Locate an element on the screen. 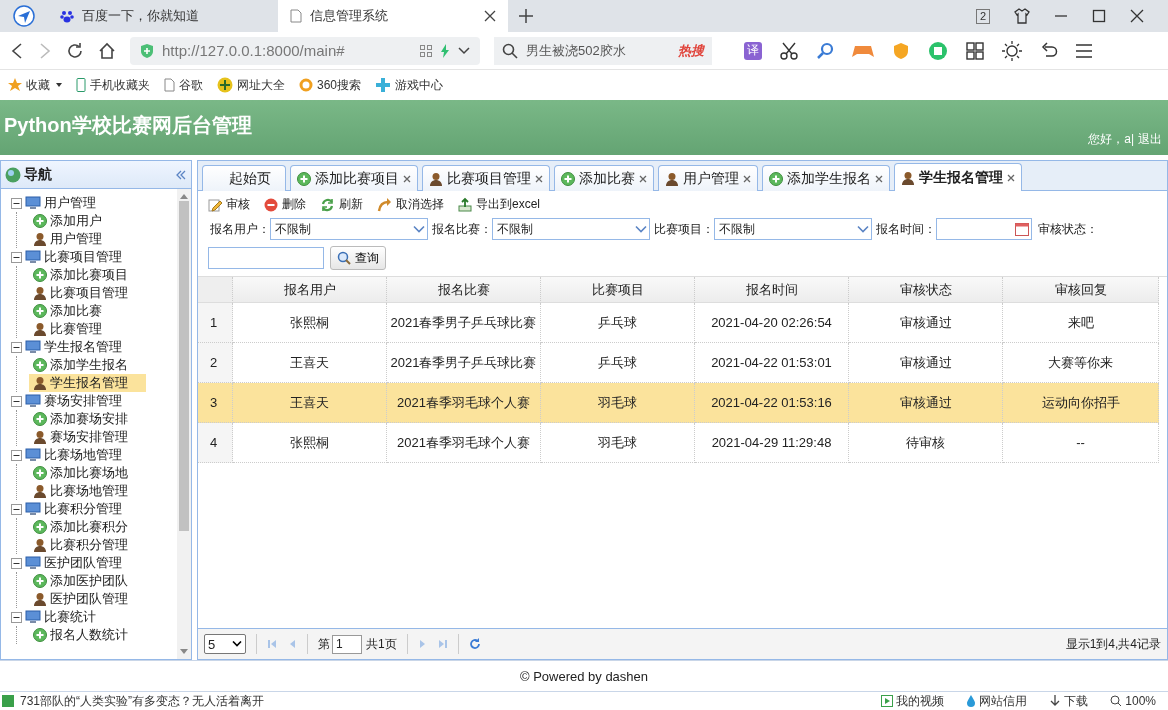  bookmark-link: 游戏中心 is located at coordinates (409, 85).